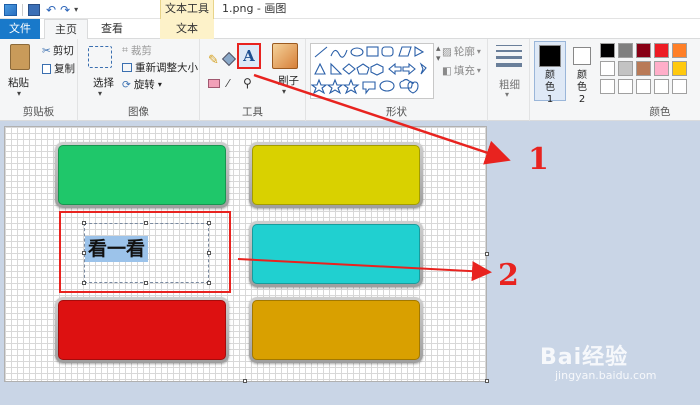 The height and width of the screenshot is (405, 700). I want to click on clipboard-group: 粘贴 ▾ ✂ 剪切 复制 剪贴板, so click(39, 80).